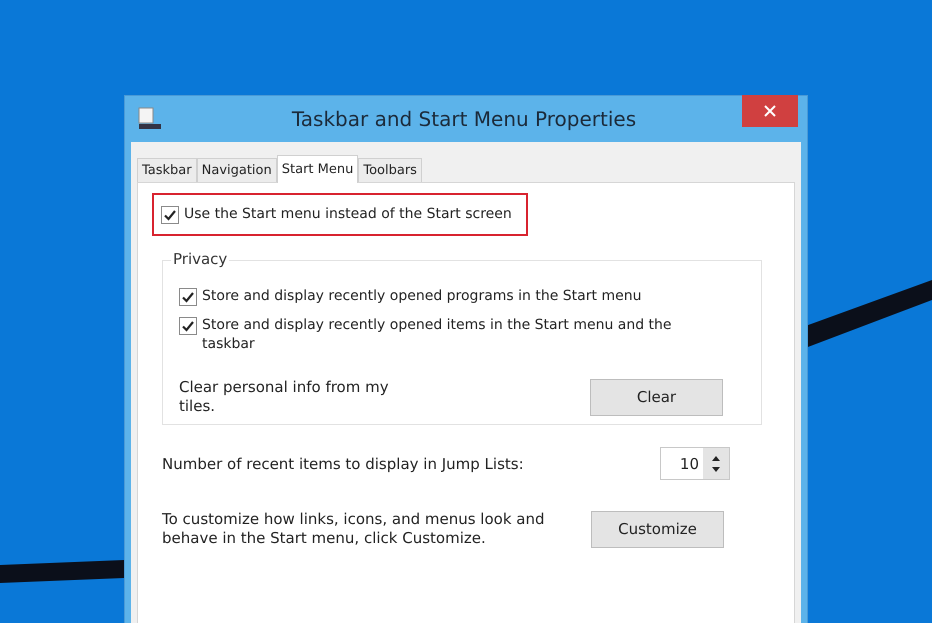 The width and height of the screenshot is (932, 623). I want to click on tab: Start Menu, so click(317, 169).